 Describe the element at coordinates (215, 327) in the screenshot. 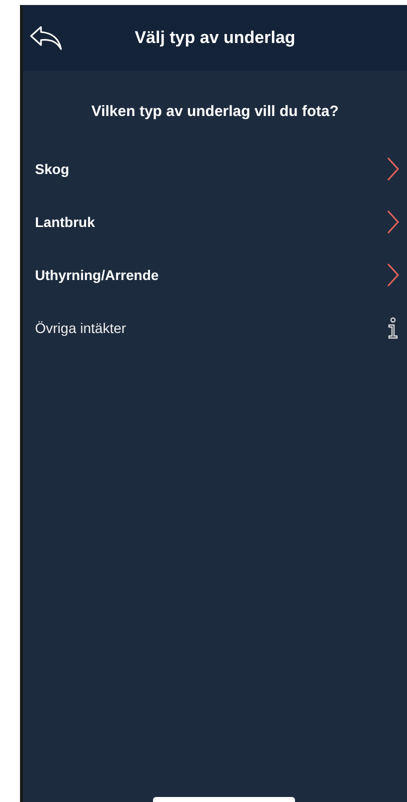

I see `list-item: Övriga intäkter` at that location.